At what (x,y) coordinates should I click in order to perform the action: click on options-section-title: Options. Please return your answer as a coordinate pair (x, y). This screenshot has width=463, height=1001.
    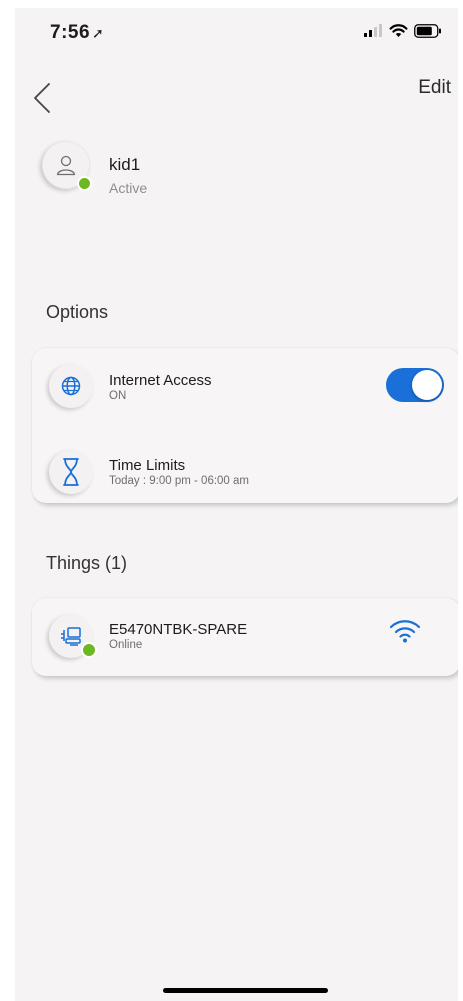
    Looking at the image, I should click on (77, 312).